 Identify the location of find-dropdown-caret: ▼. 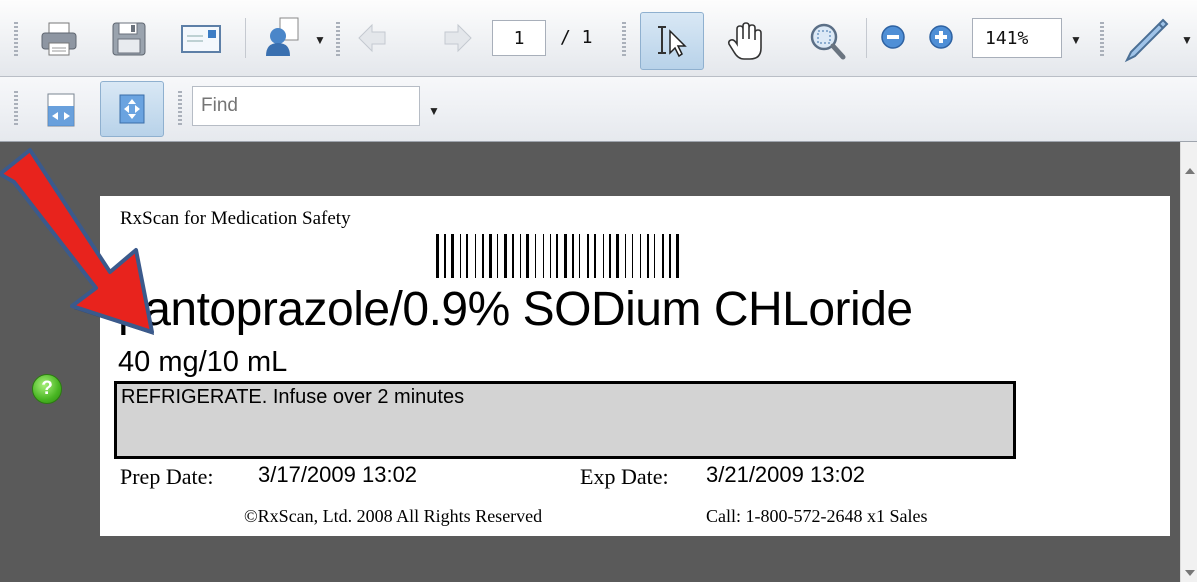
(434, 111).